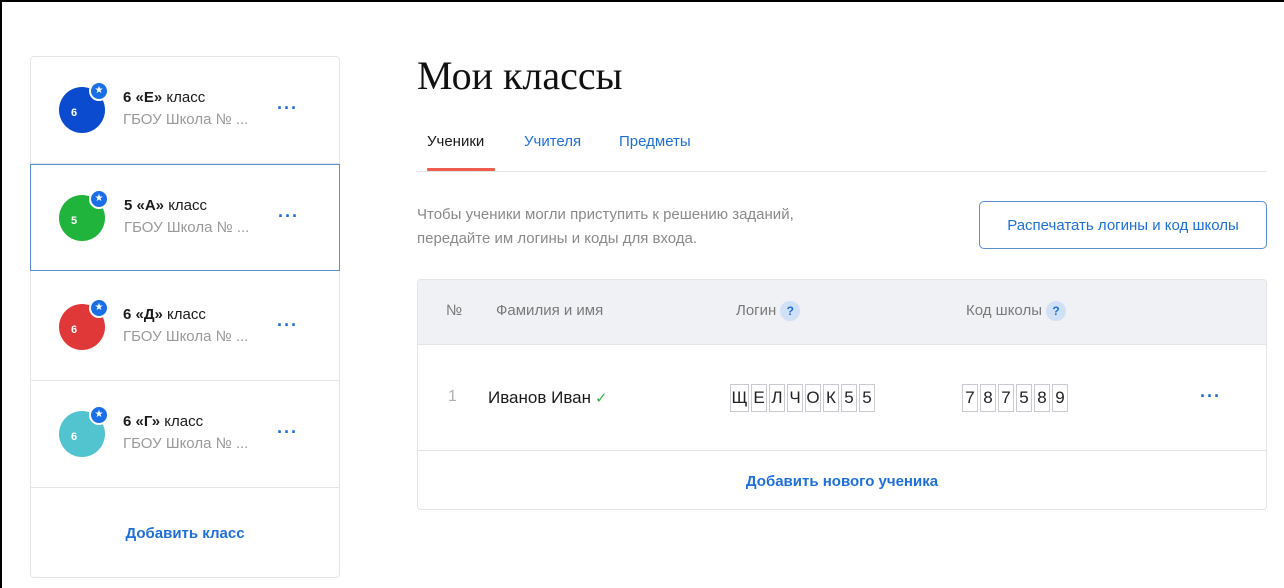 The width and height of the screenshot is (1284, 588). Describe the element at coordinates (842, 150) in the screenshot. I see `tab-bar: Ученики Учителя Предметы` at that location.